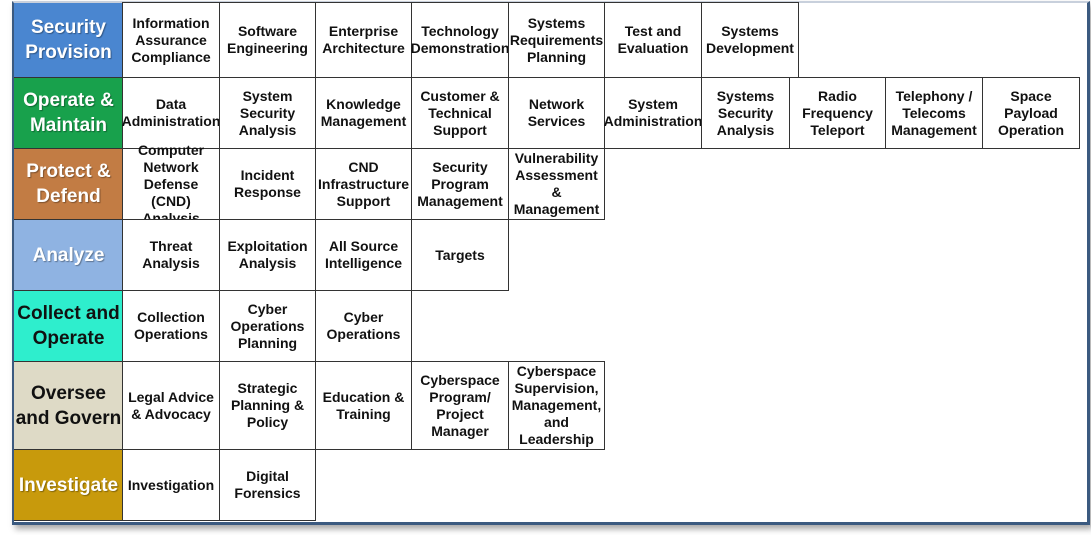  I want to click on work-role-cell: Education & Training, so click(363, 405).